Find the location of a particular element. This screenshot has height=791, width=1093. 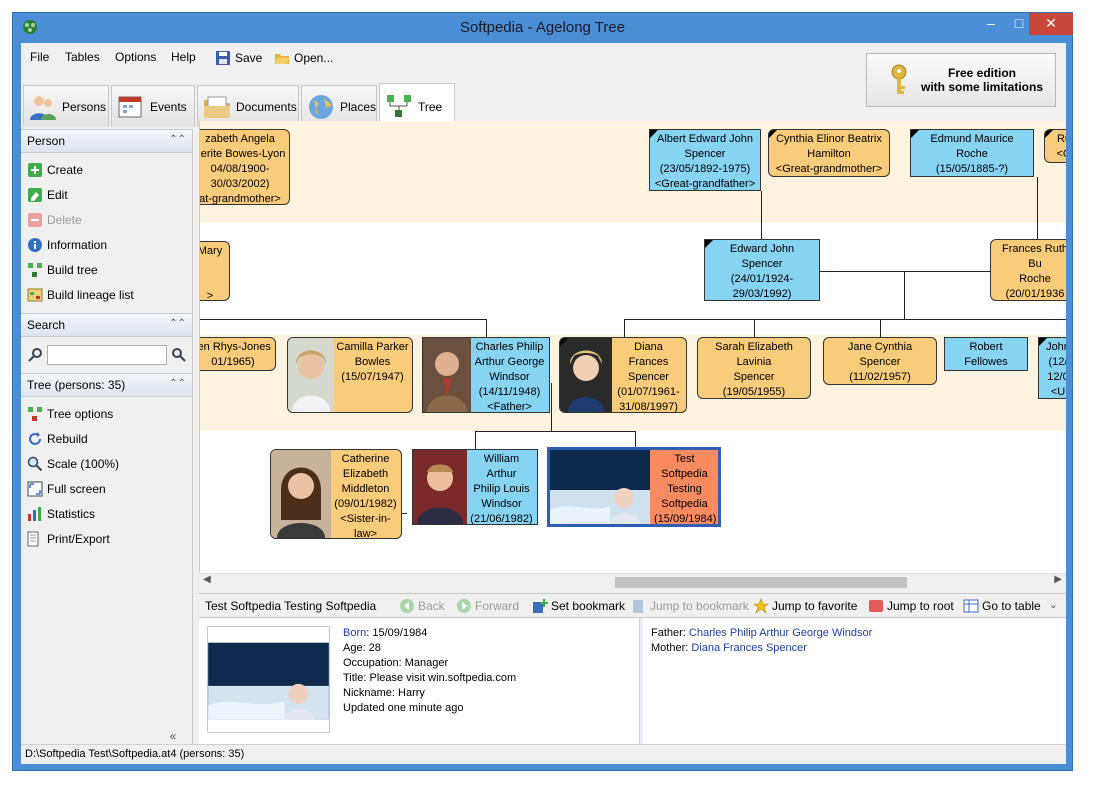

info-icon is located at coordinates (35, 244).